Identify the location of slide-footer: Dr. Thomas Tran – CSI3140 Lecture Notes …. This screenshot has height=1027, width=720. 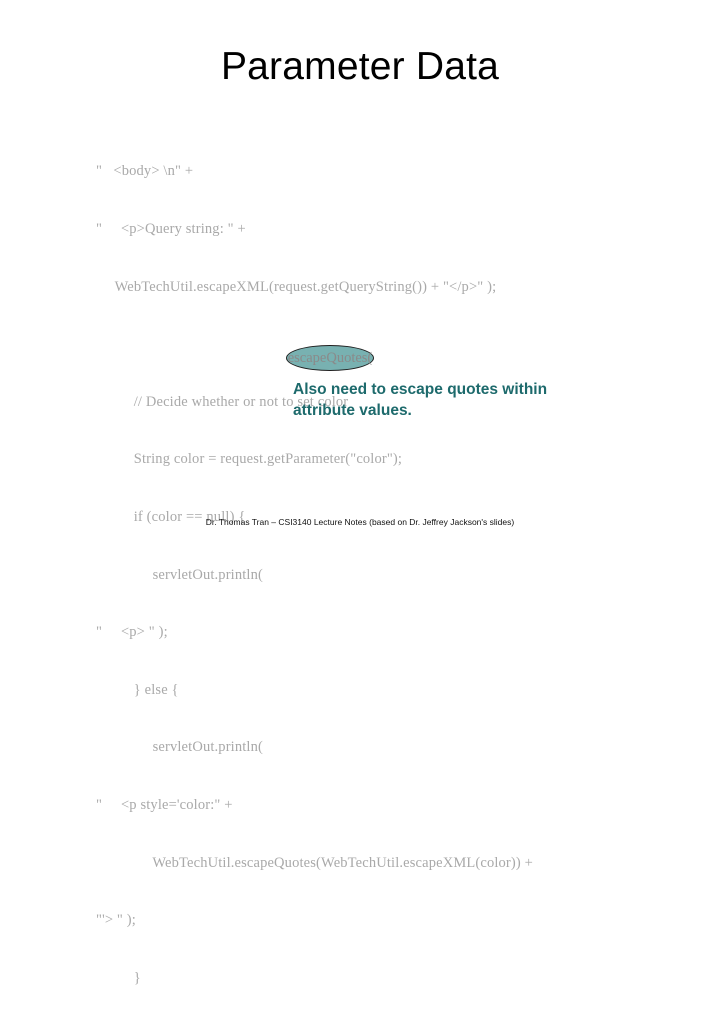
(360, 522).